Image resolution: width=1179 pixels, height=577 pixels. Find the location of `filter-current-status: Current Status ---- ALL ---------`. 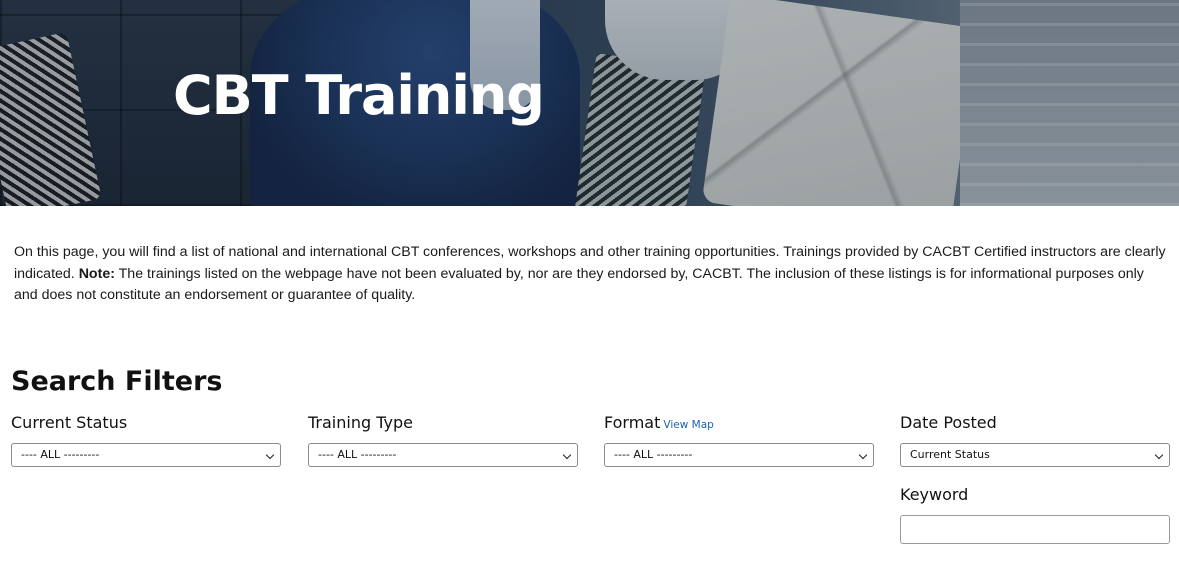

filter-current-status: Current Status ---- ALL --------- is located at coordinates (146, 440).